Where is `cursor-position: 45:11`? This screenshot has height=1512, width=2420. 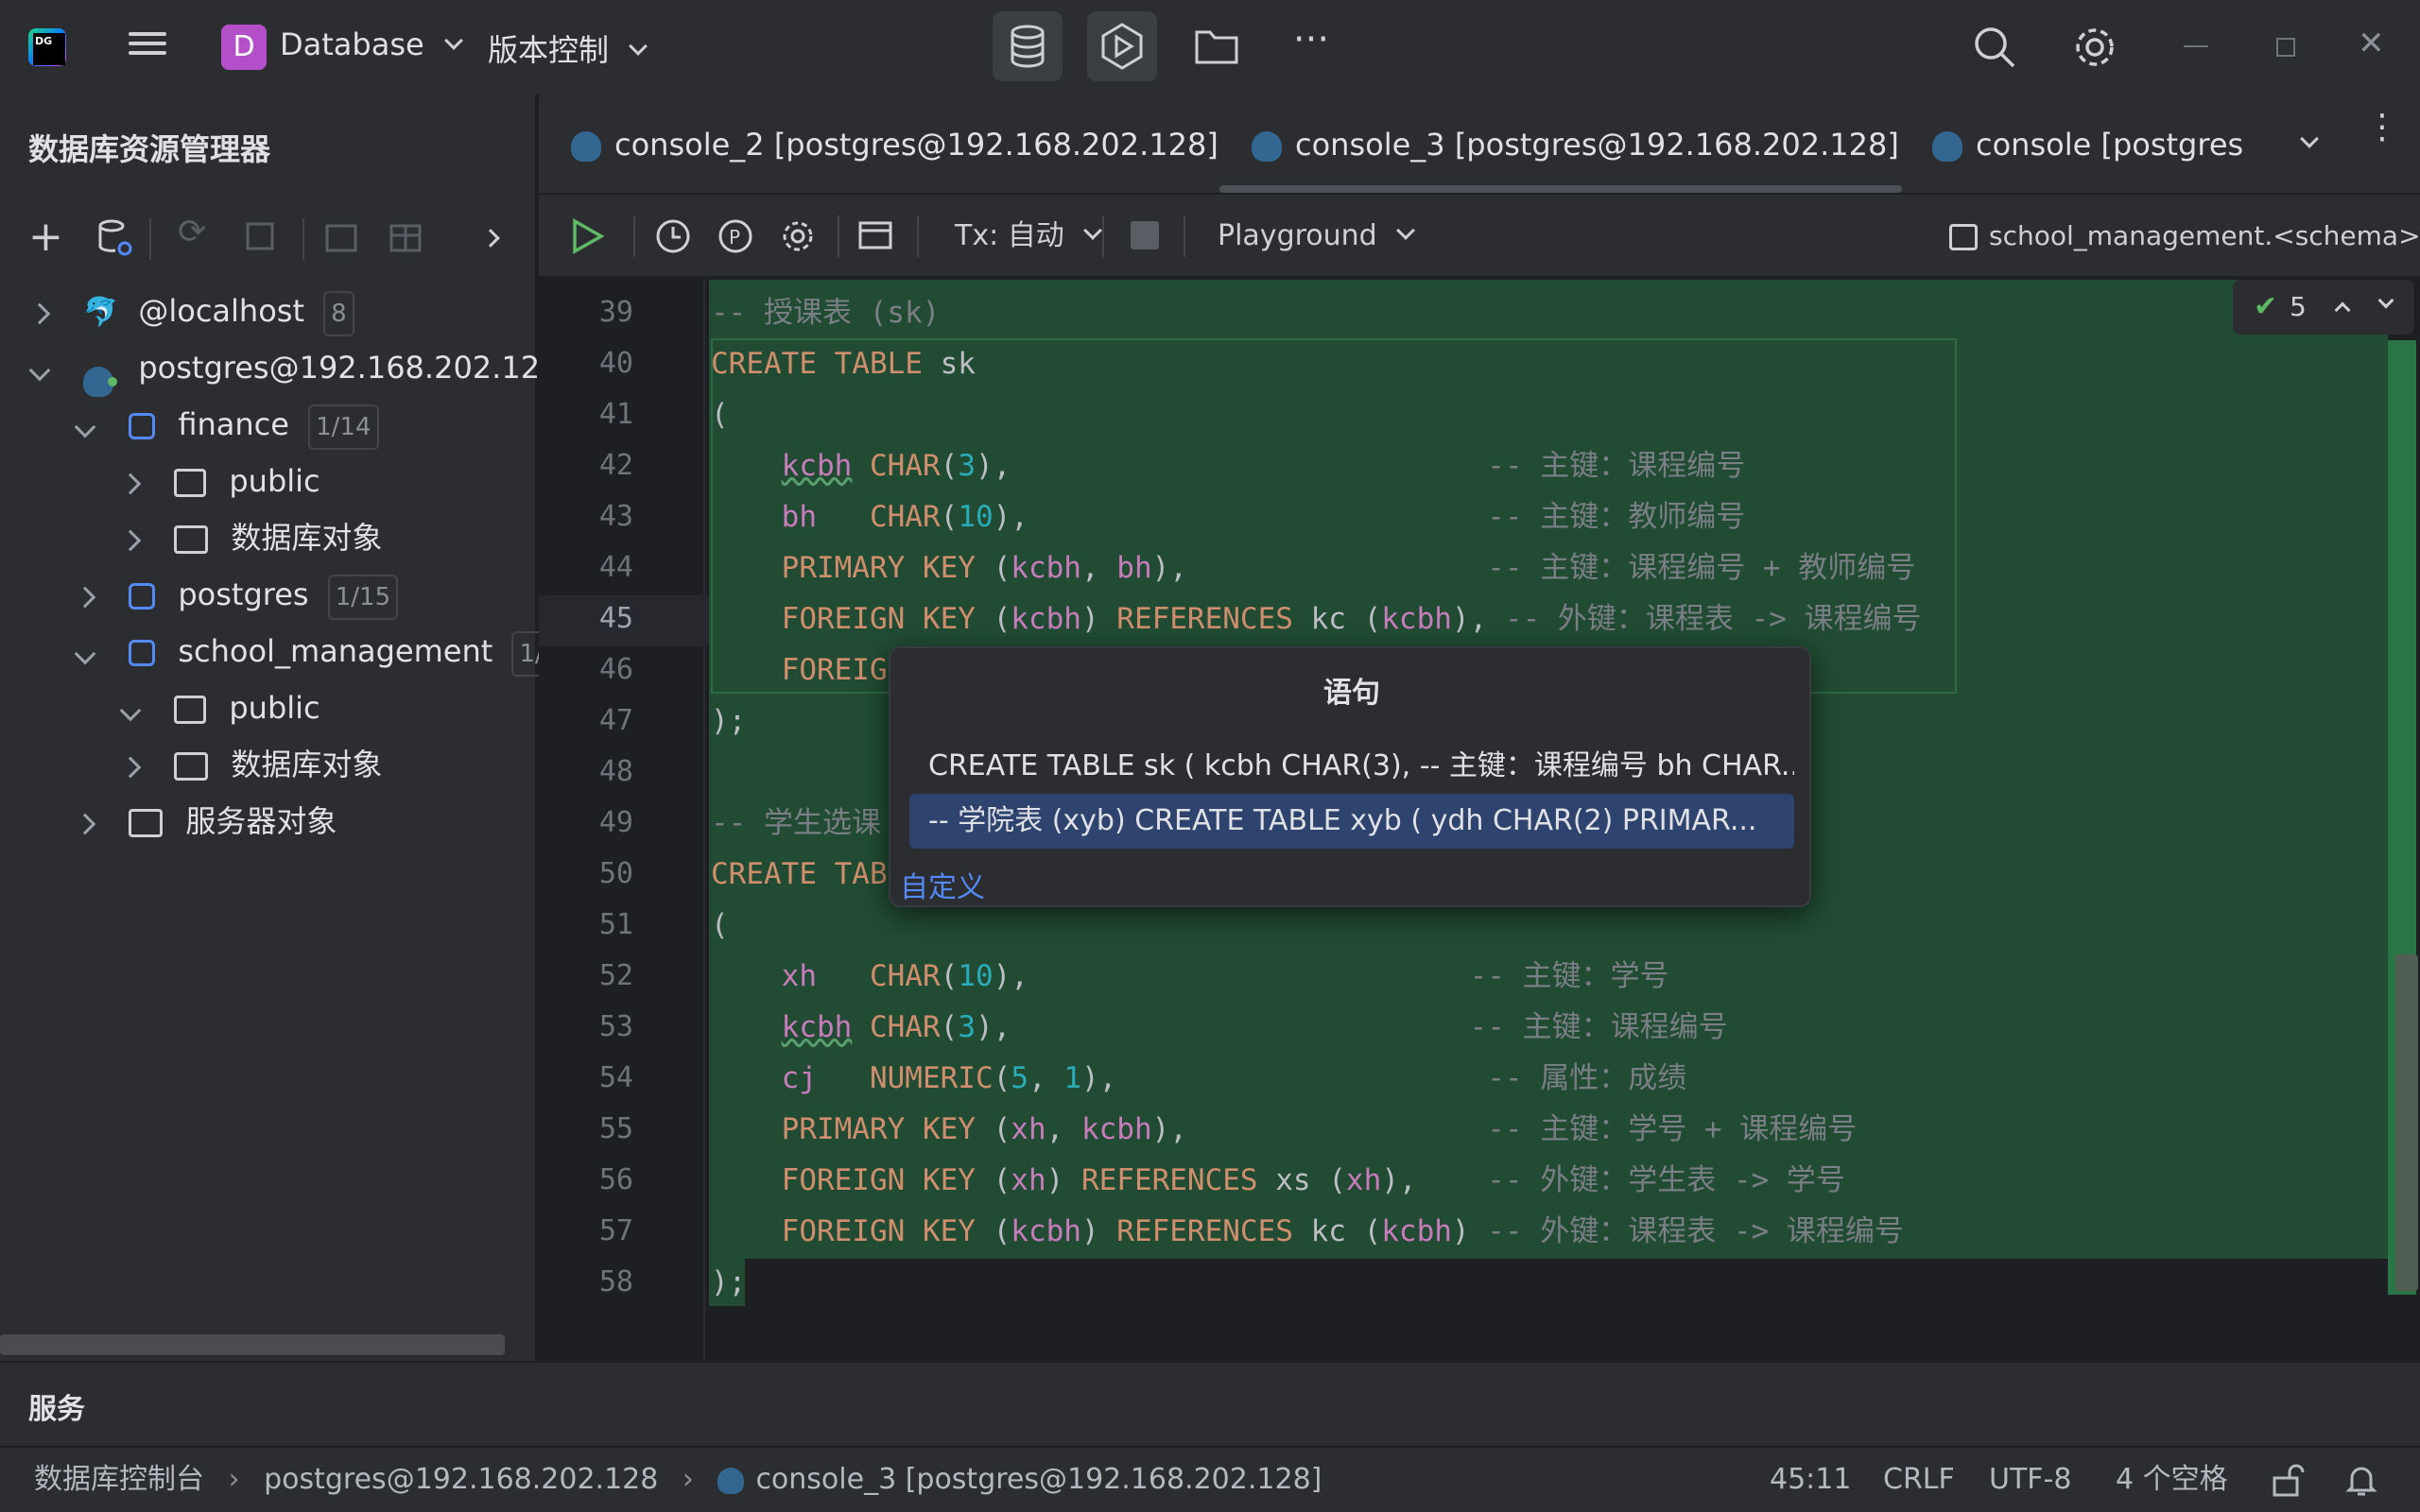 cursor-position: 45:11 is located at coordinates (1810, 1480).